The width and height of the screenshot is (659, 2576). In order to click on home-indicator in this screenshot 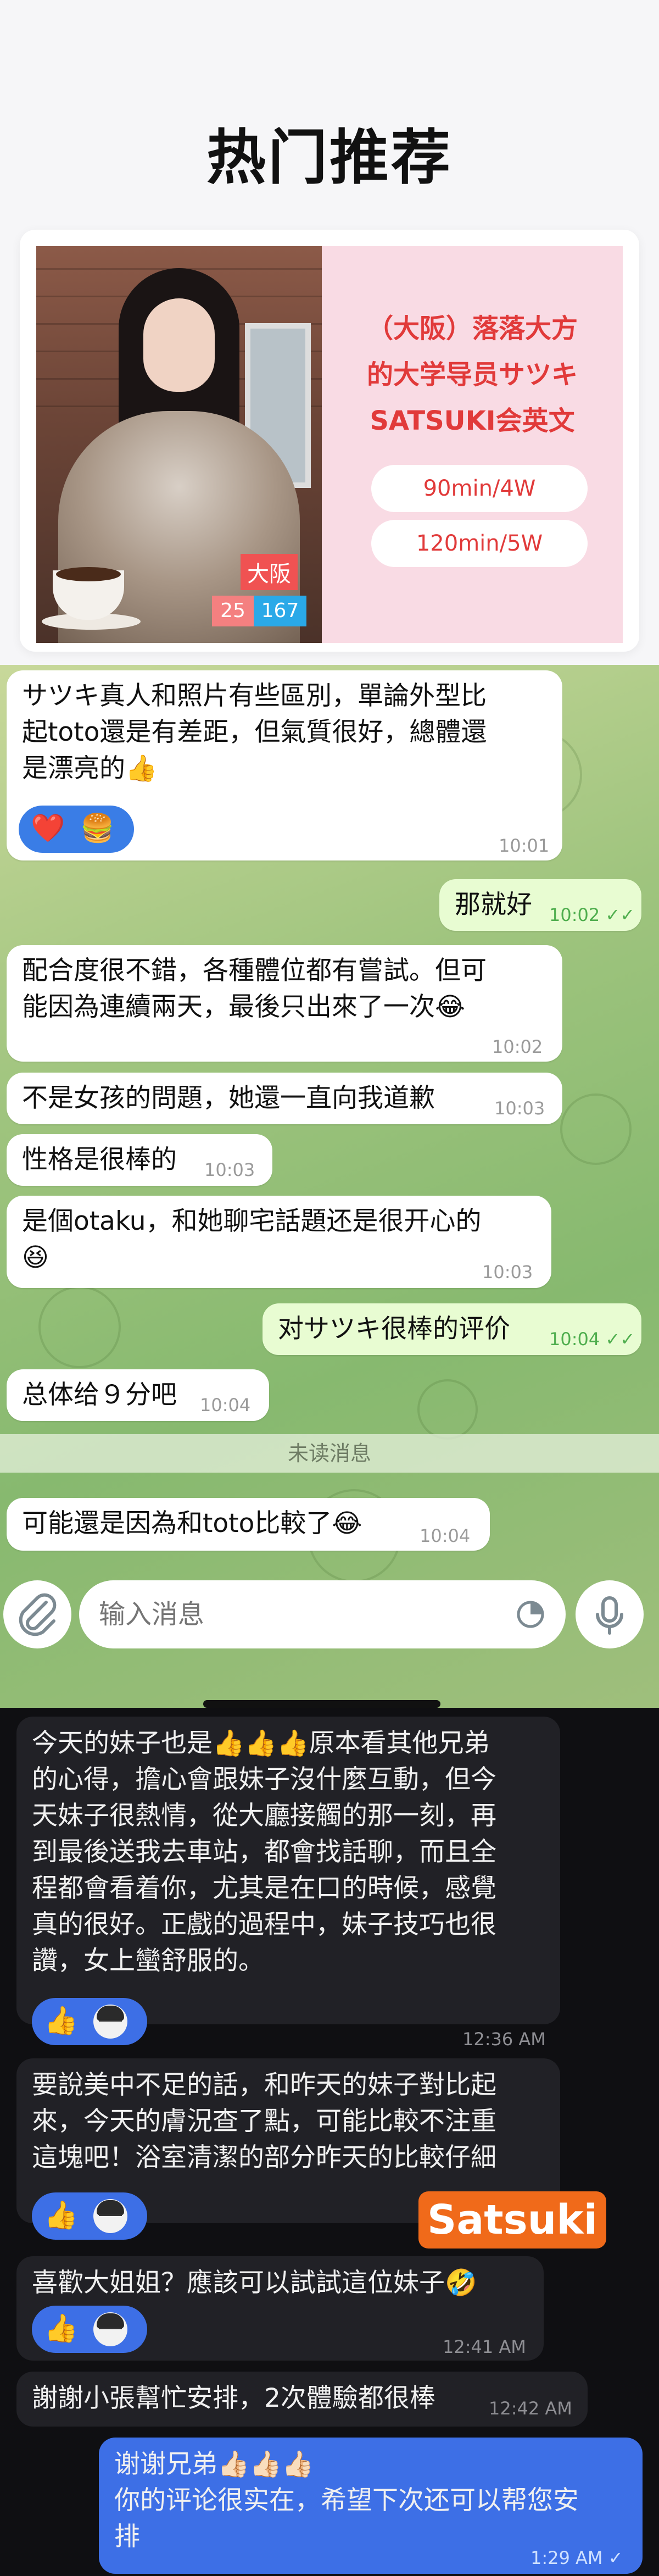, I will do `click(321, 1704)`.